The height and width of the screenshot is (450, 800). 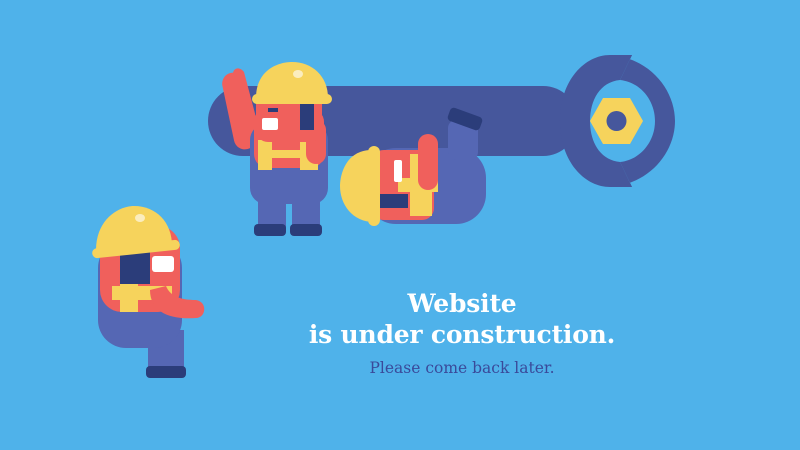 What do you see at coordinates (462, 368) in the screenshot?
I see `subtext: Please come back later.` at bounding box center [462, 368].